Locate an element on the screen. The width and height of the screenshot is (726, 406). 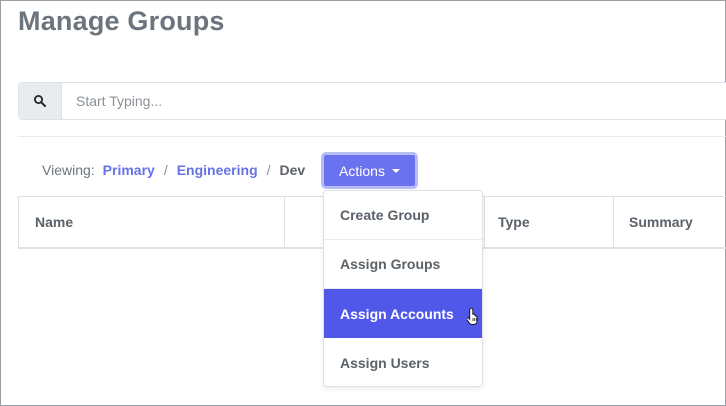
section-divider is located at coordinates (372, 136).